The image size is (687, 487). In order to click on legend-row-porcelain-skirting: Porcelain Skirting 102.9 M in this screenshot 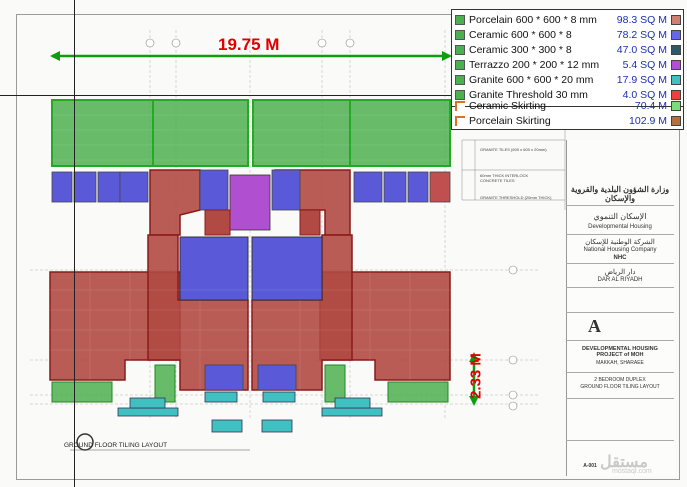, I will do `click(568, 120)`.